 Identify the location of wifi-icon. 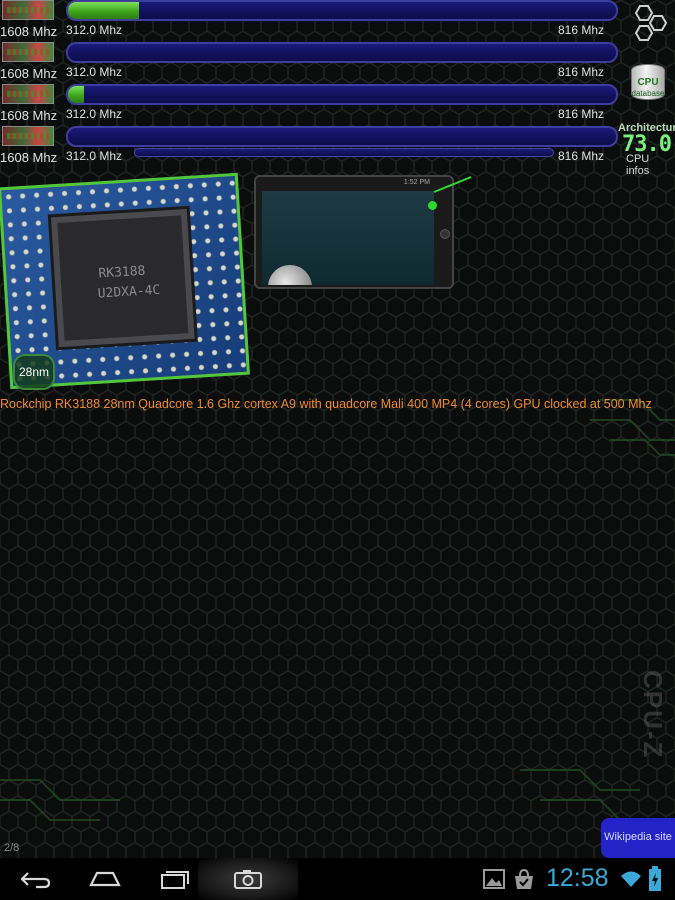
(631, 879).